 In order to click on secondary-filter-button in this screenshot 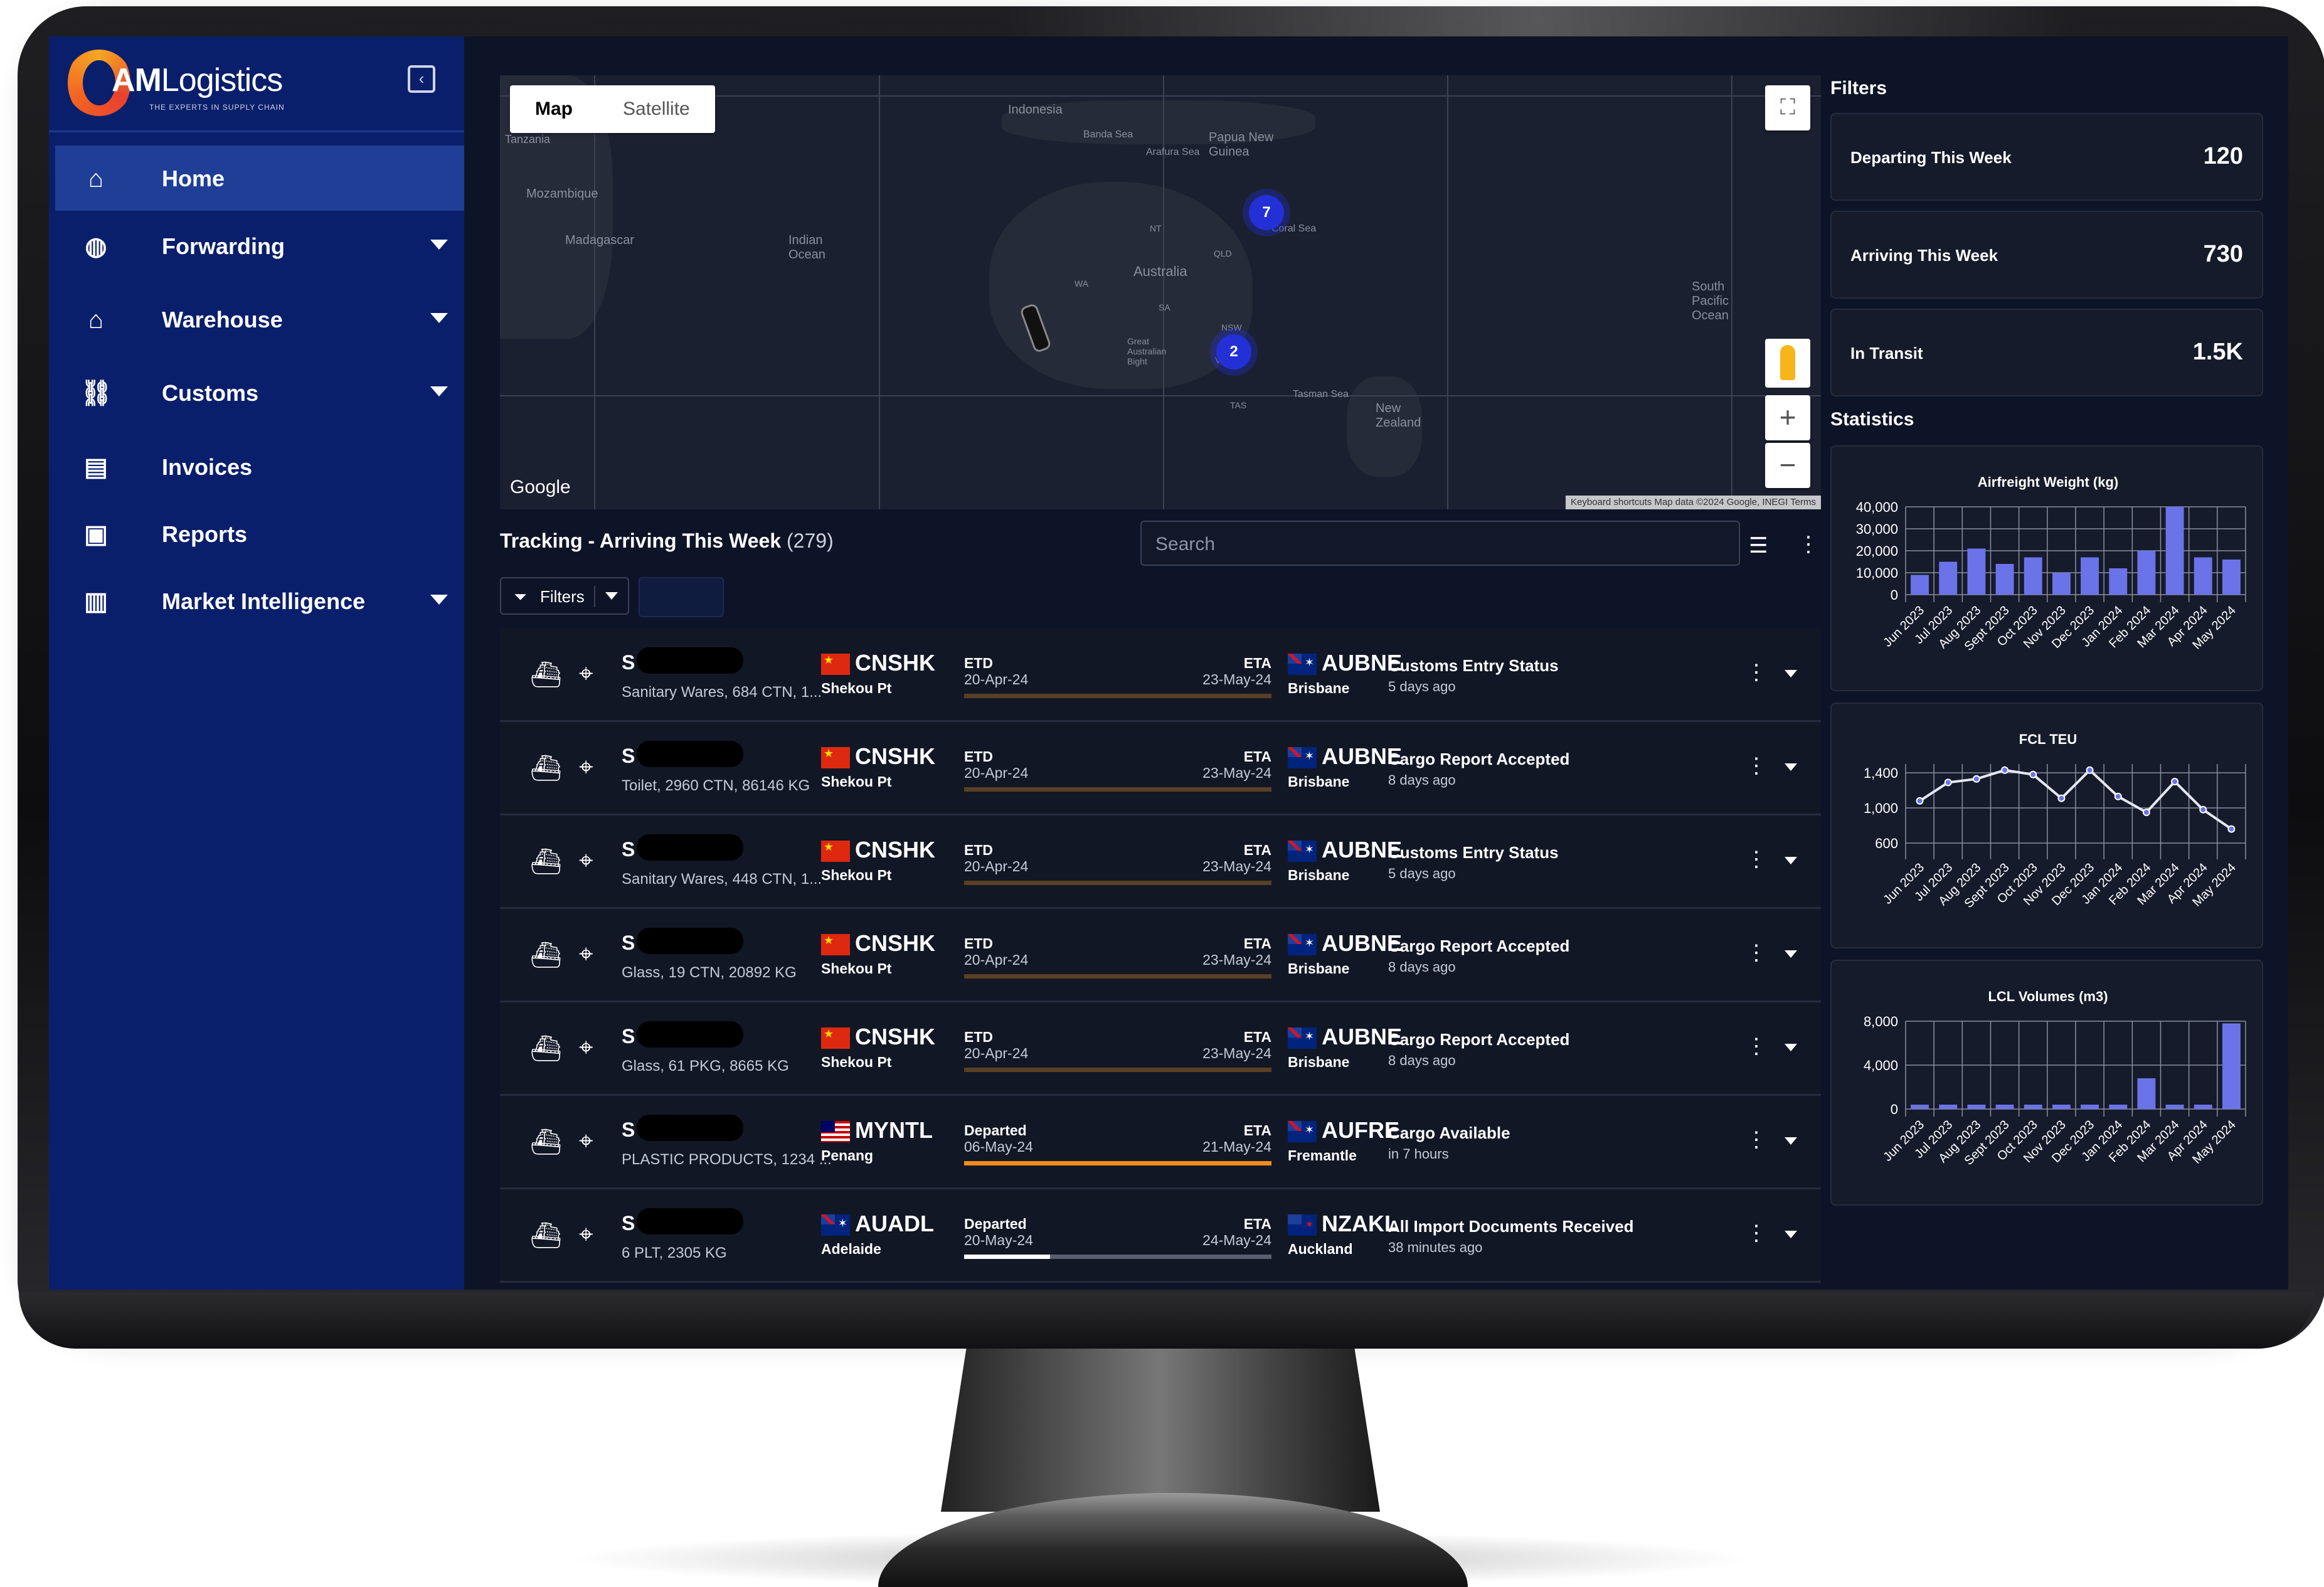, I will do `click(681, 597)`.